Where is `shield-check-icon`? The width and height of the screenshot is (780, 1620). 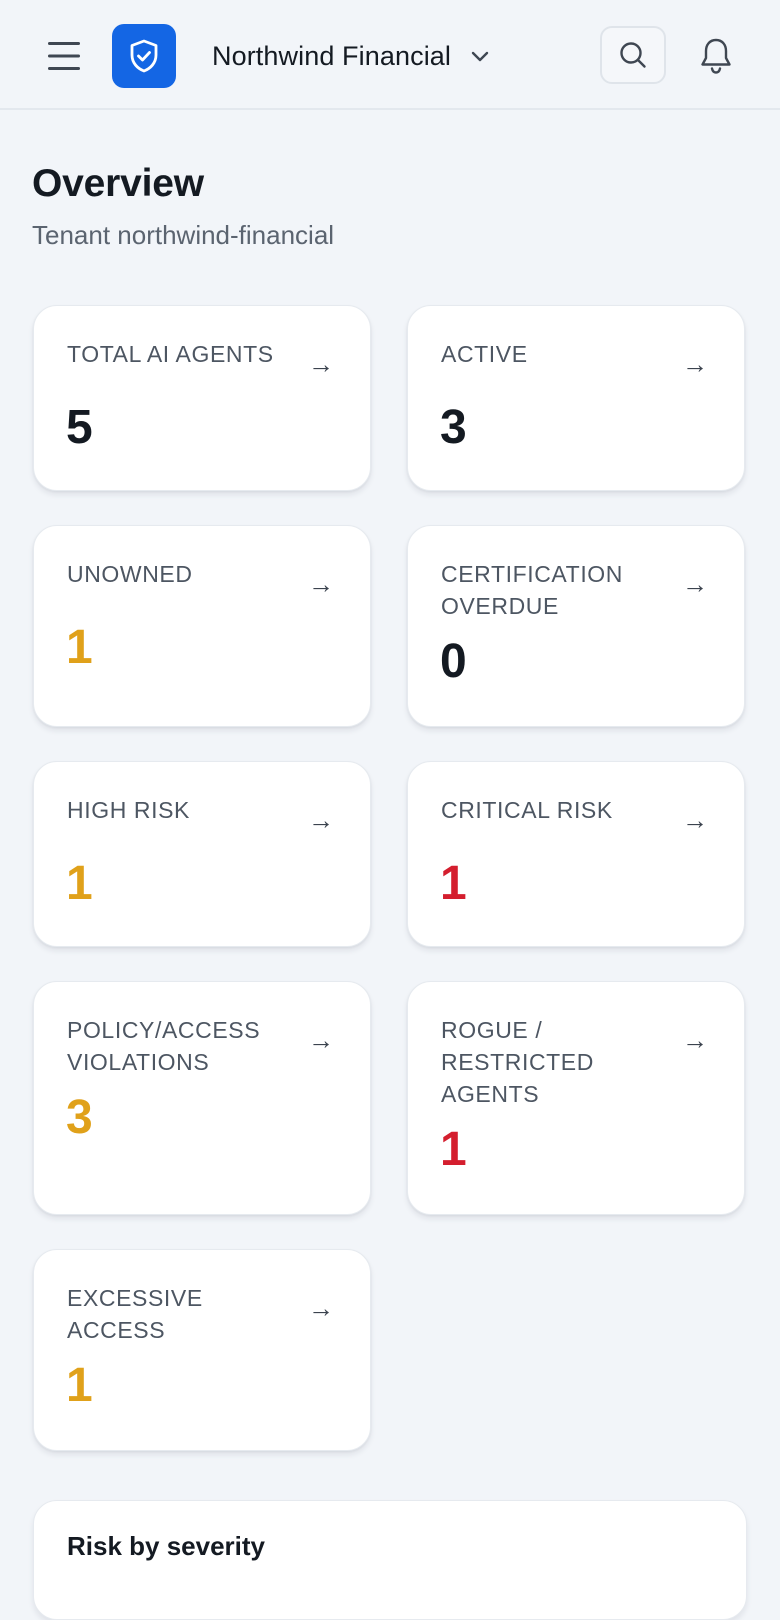
shield-check-icon is located at coordinates (144, 56).